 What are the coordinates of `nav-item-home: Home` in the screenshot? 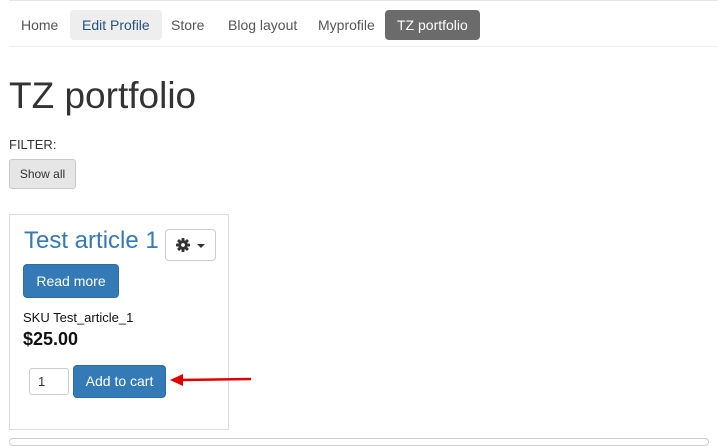 It's located at (39, 25).